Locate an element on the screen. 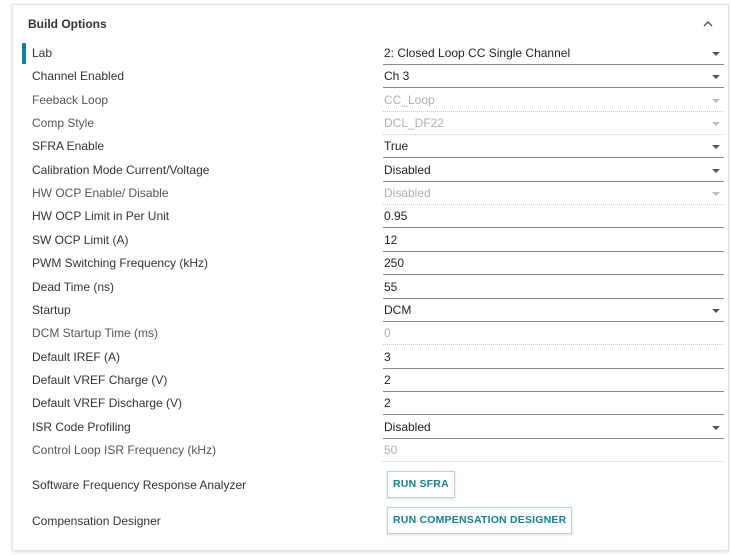 Image resolution: width=731 pixels, height=555 pixels. feeback-loop-select: CC_Loop is located at coordinates (553, 100).